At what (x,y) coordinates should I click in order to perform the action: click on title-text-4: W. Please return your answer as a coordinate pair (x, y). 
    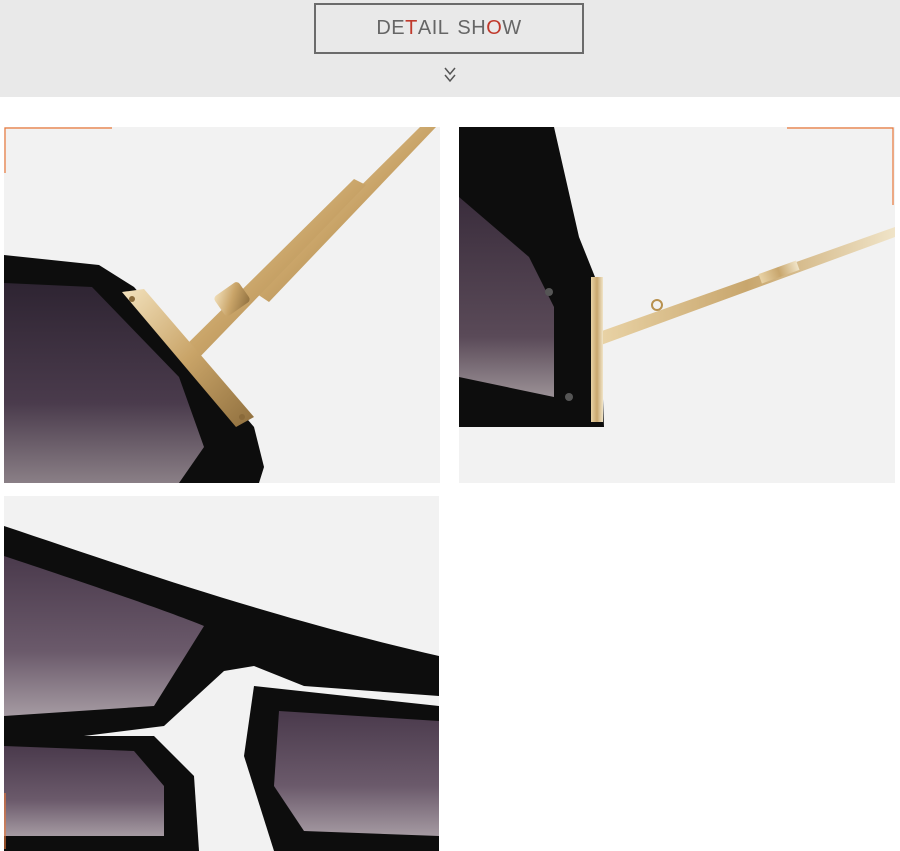
    Looking at the image, I should click on (512, 28).